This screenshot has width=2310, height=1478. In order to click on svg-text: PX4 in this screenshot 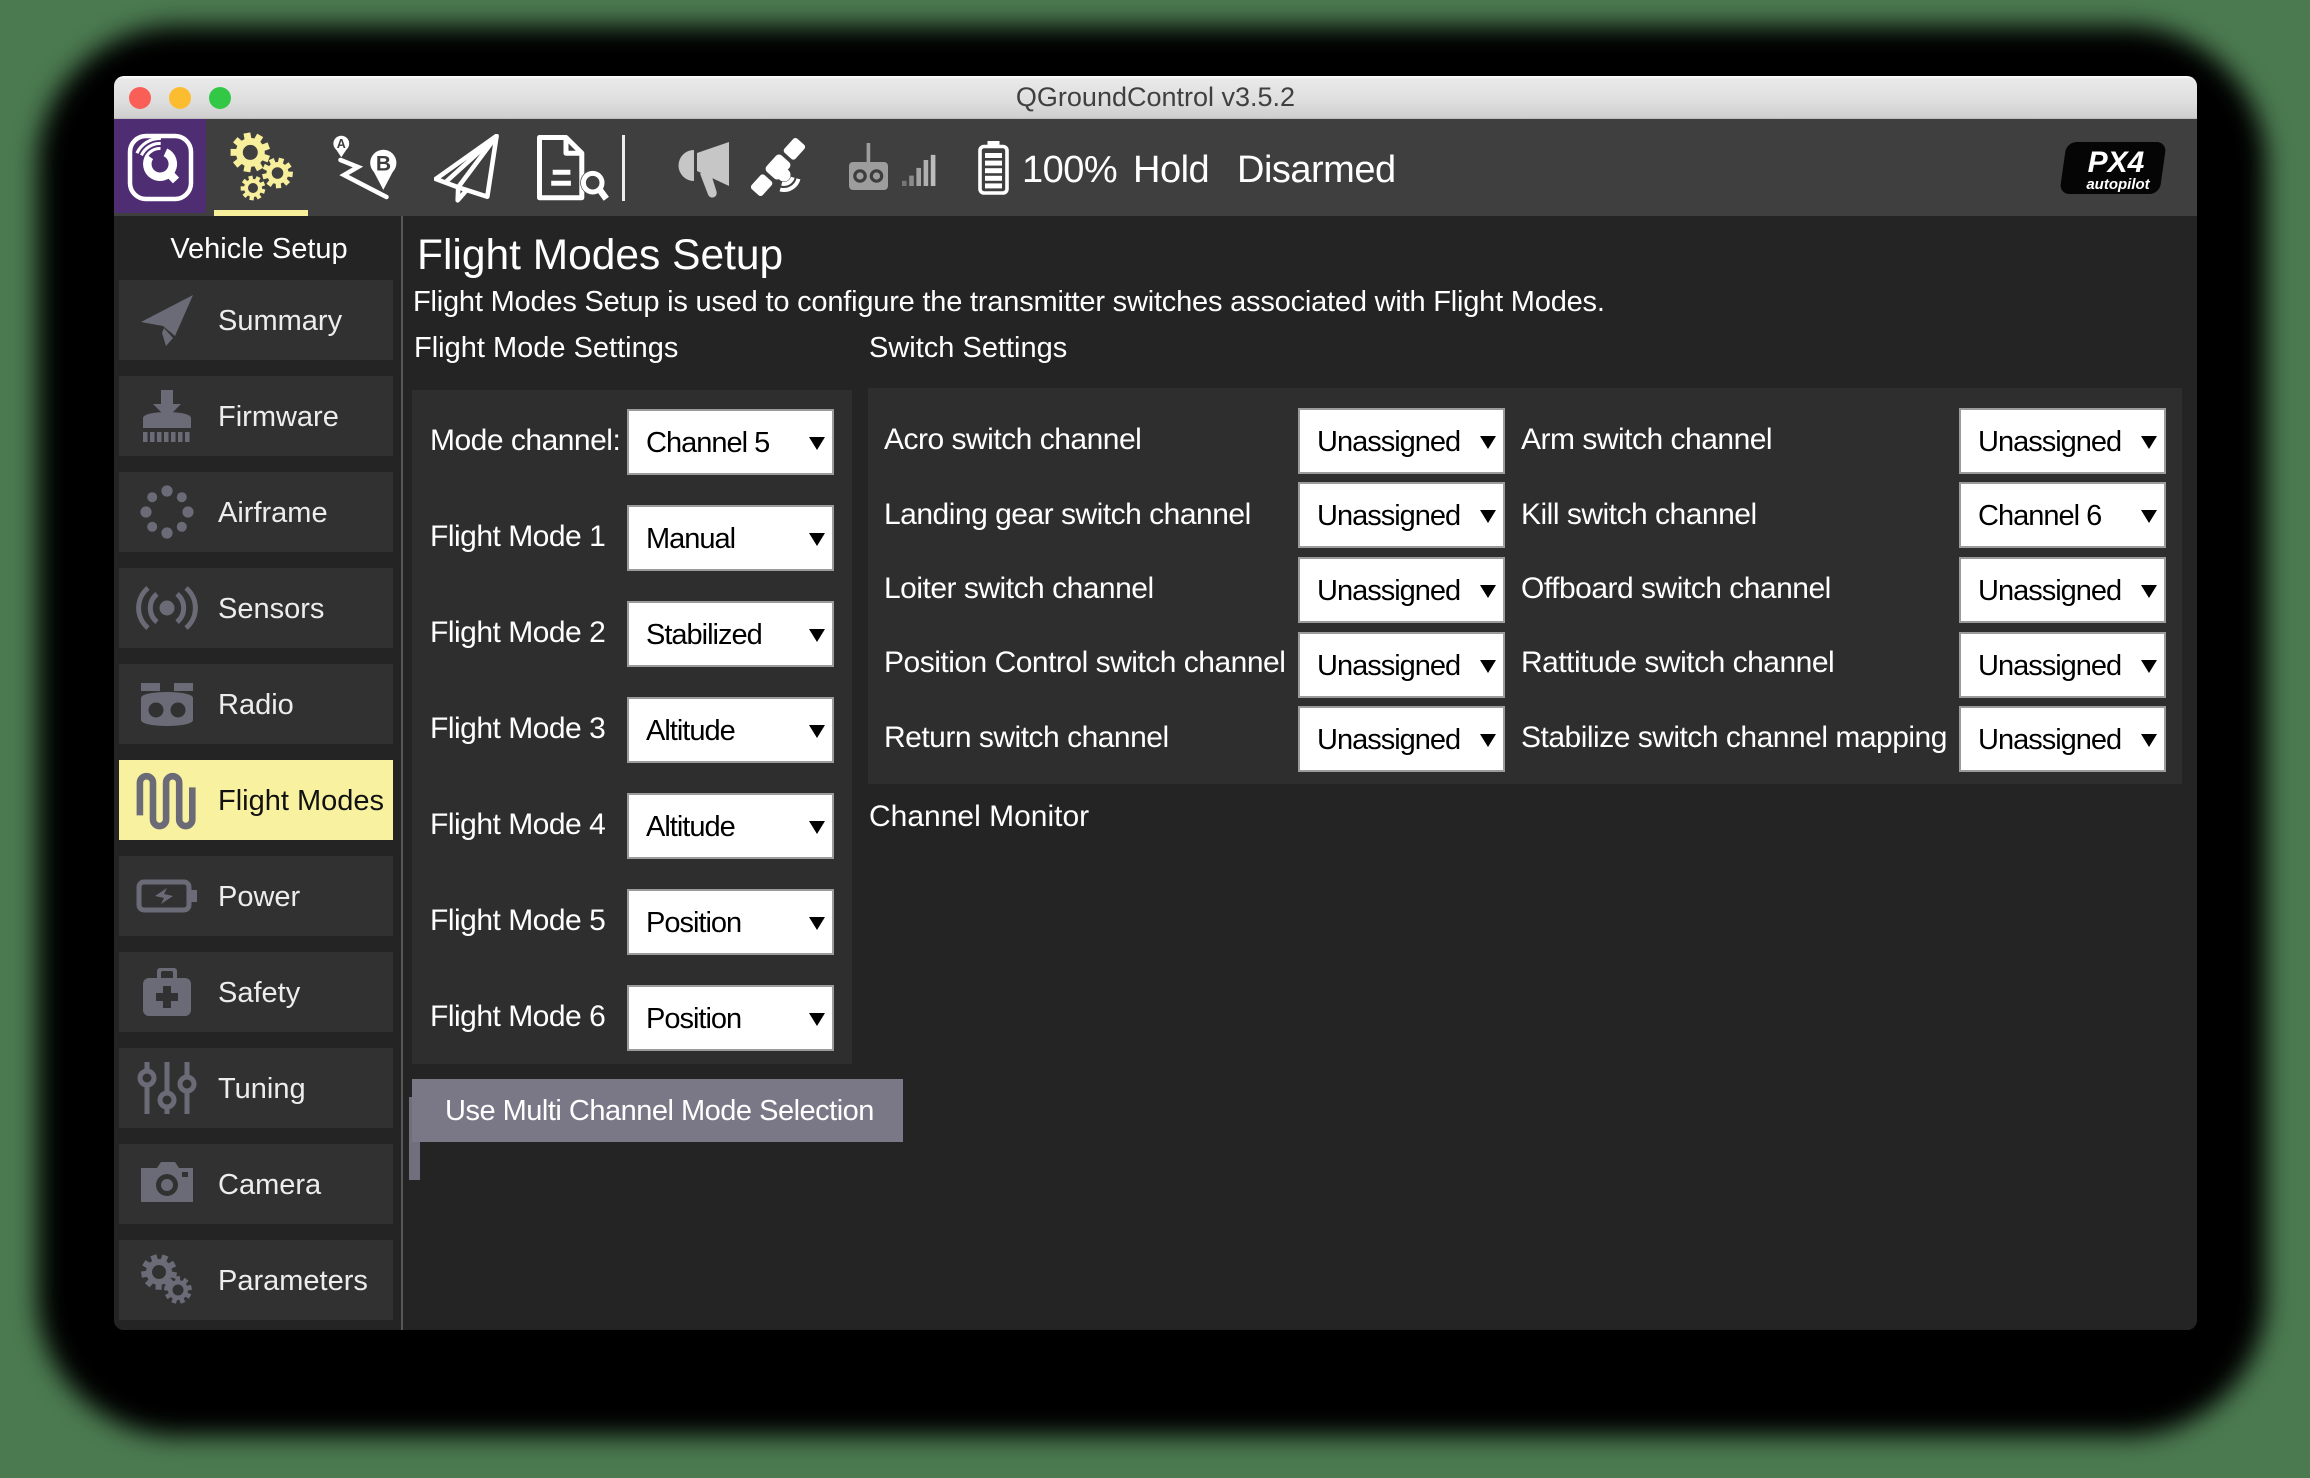, I will do `click(2116, 162)`.